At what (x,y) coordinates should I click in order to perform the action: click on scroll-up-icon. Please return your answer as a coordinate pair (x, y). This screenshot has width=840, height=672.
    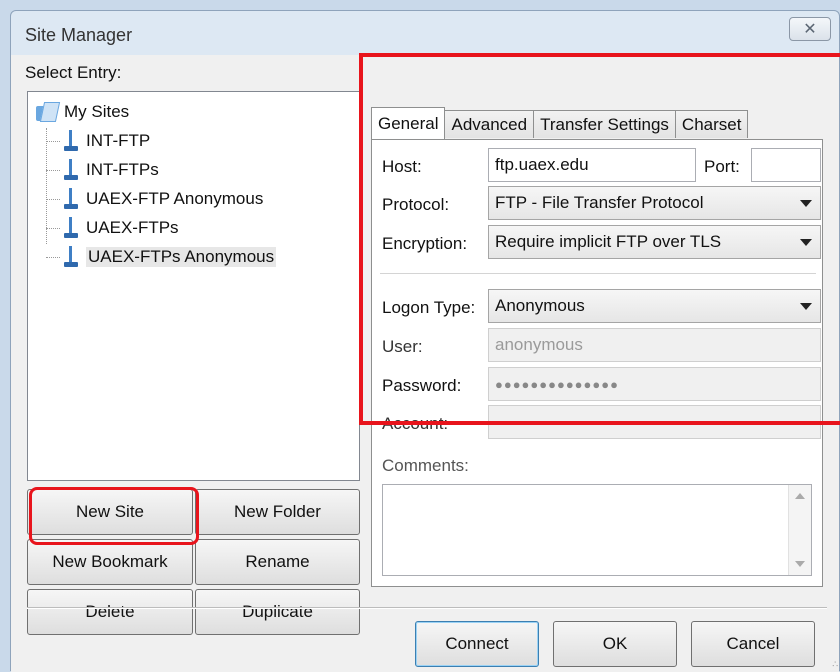
    Looking at the image, I should click on (800, 496).